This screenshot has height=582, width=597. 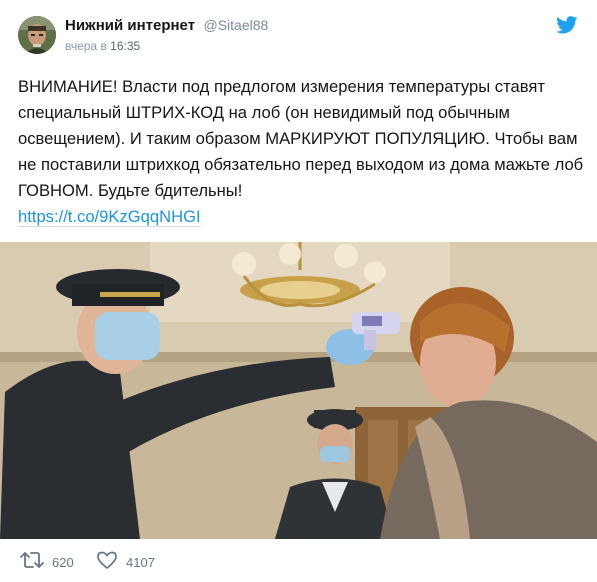 What do you see at coordinates (63, 562) in the screenshot?
I see `retweet-count: 620` at bounding box center [63, 562].